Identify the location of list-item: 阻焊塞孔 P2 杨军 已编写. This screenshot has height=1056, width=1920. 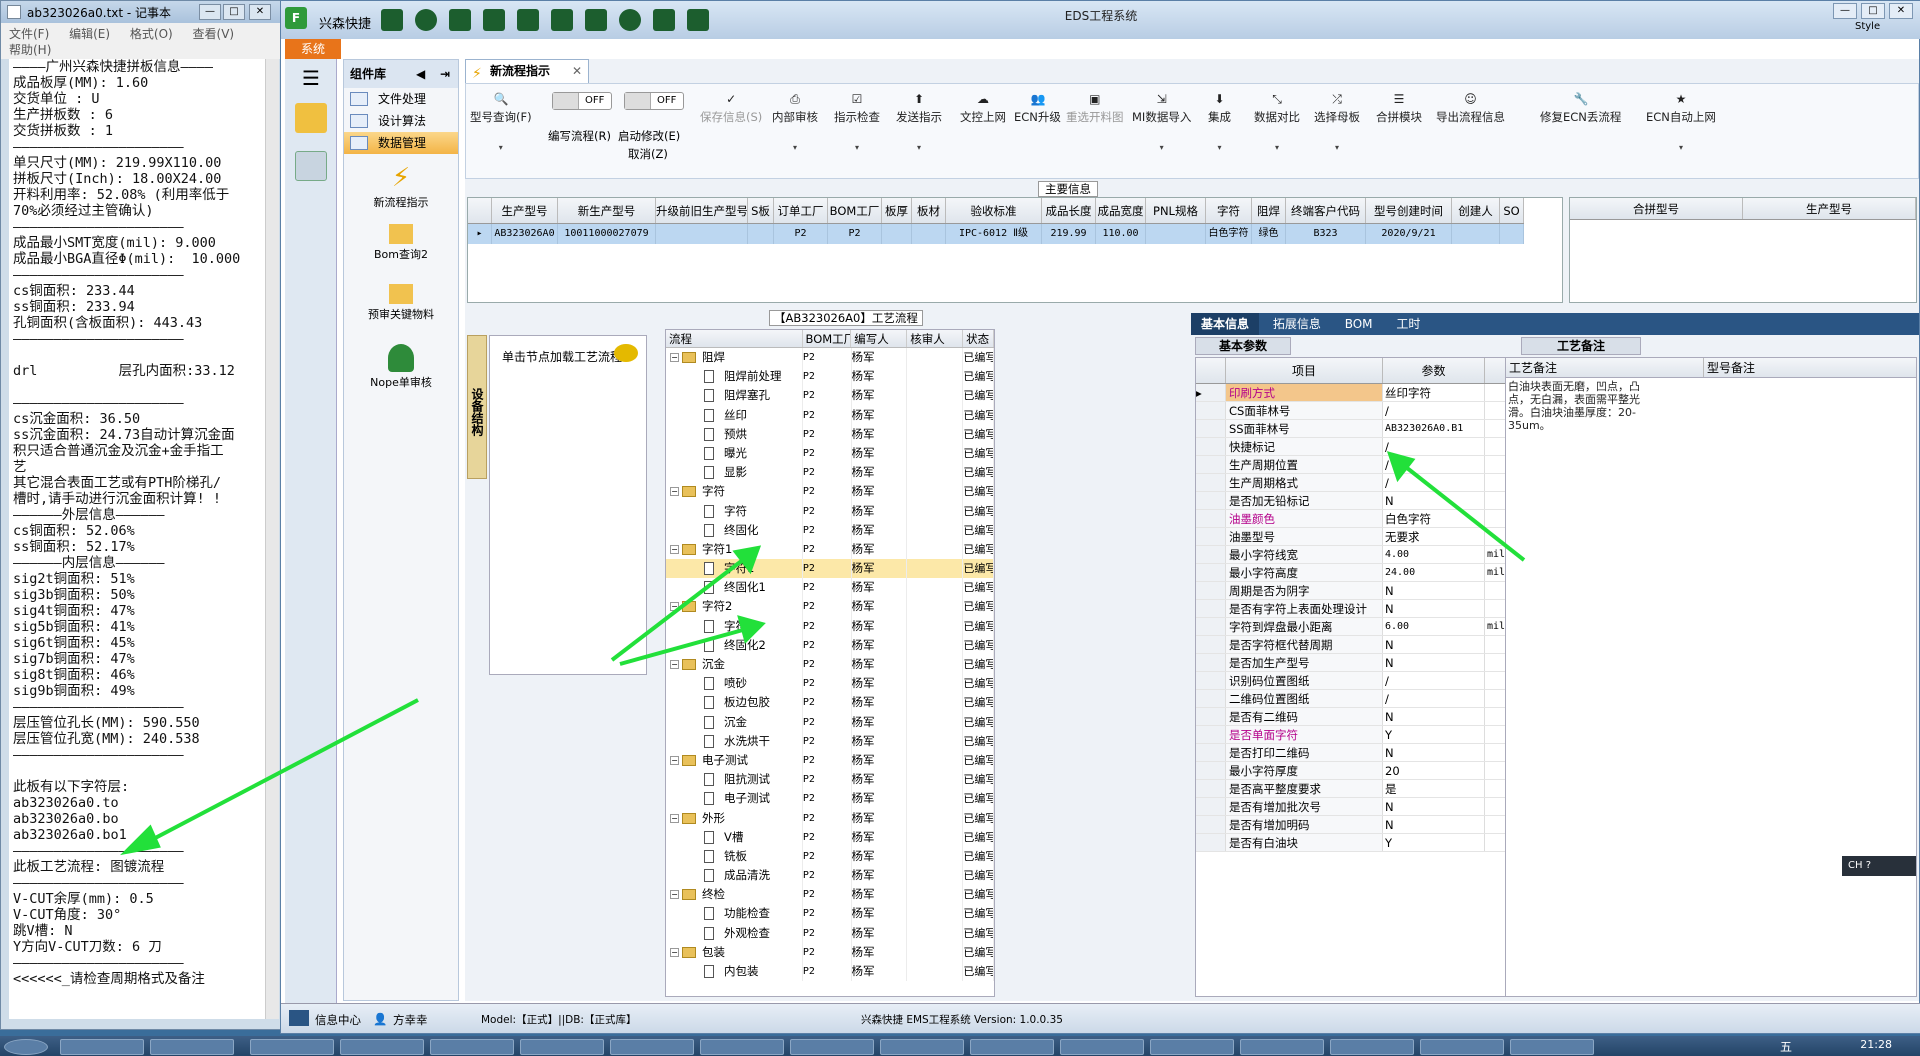
(830, 396).